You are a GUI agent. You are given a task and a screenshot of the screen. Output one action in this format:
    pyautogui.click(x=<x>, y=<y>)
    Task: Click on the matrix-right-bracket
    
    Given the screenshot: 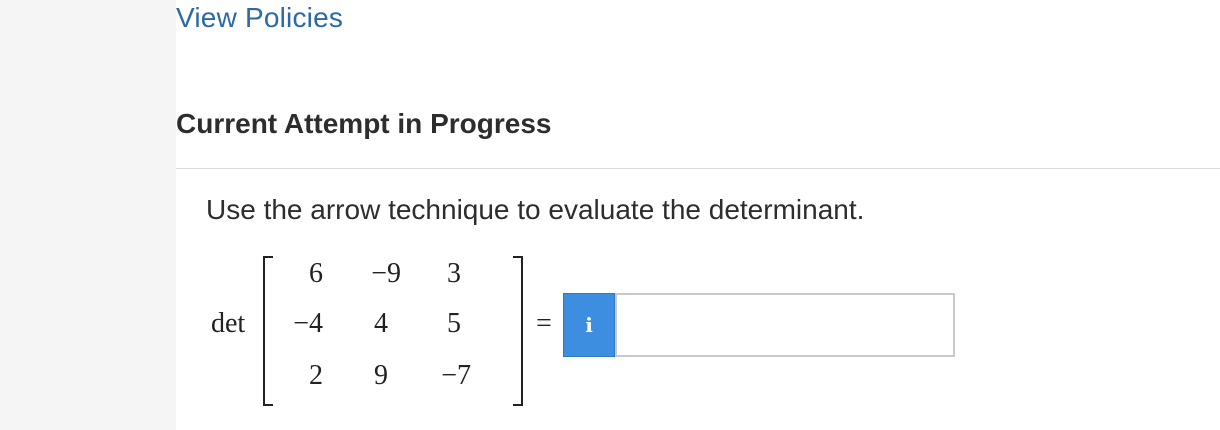 What is the action you would take?
    pyautogui.click(x=518, y=331)
    